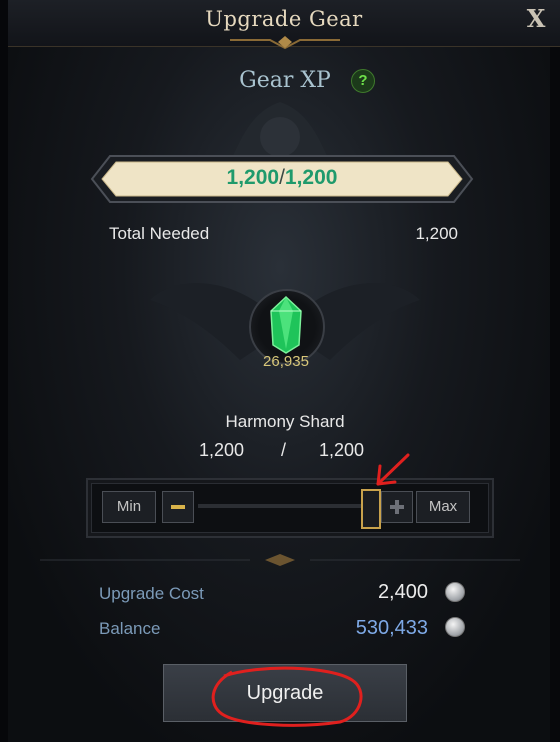 The image size is (560, 742). I want to click on decrease-button, so click(178, 507).